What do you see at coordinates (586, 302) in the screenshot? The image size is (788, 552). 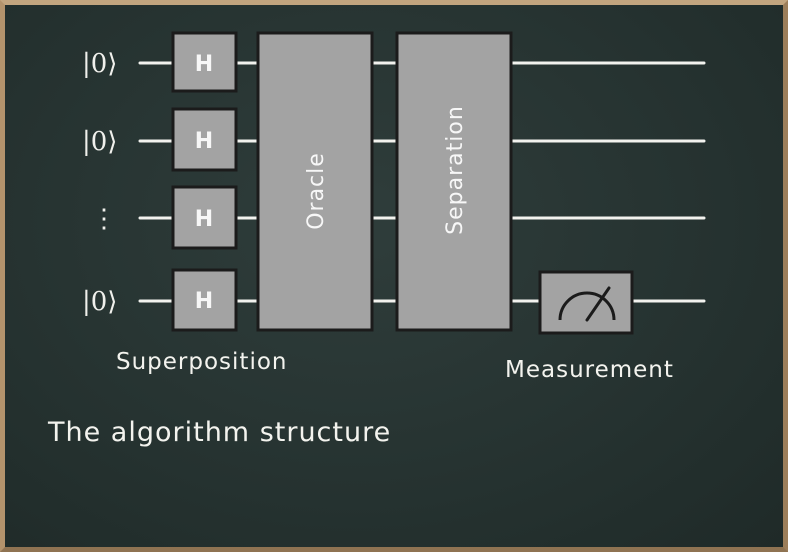 I see `measurement-gate` at bounding box center [586, 302].